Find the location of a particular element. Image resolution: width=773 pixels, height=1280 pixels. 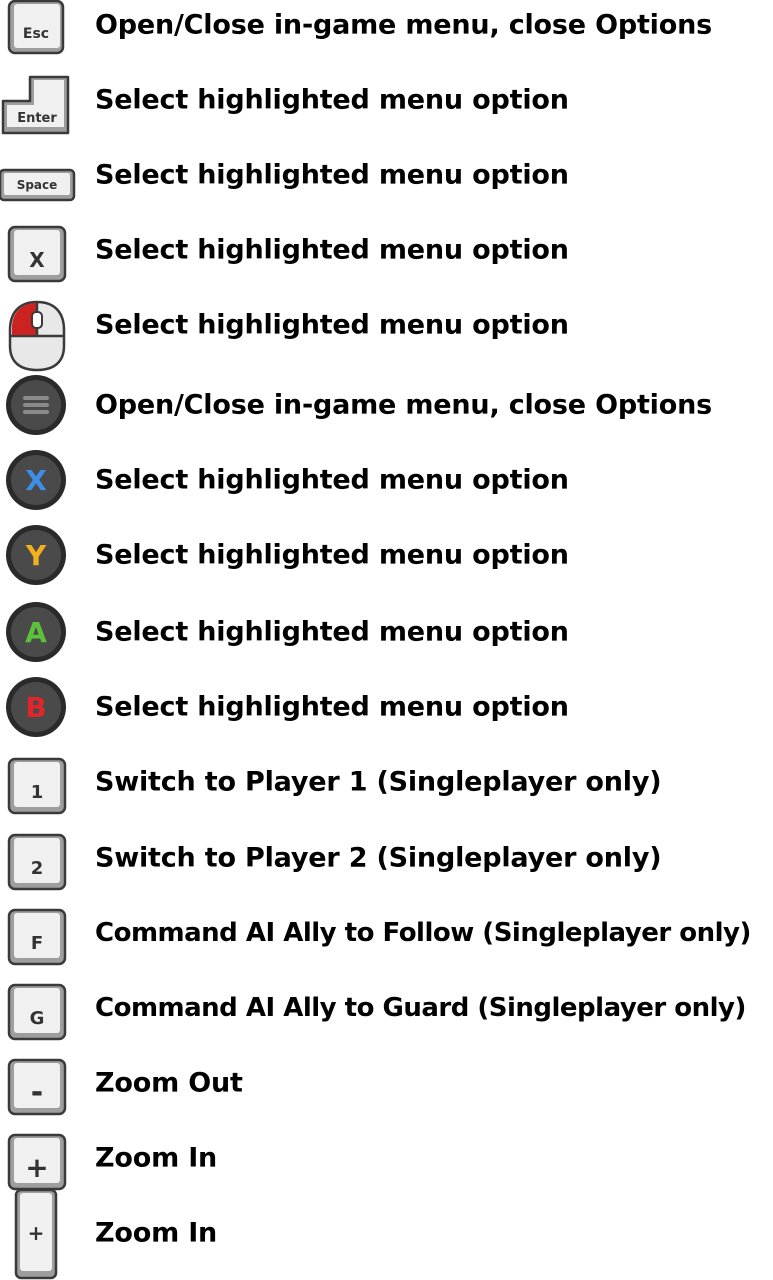

f-key-icon: F is located at coordinates (40, 933).